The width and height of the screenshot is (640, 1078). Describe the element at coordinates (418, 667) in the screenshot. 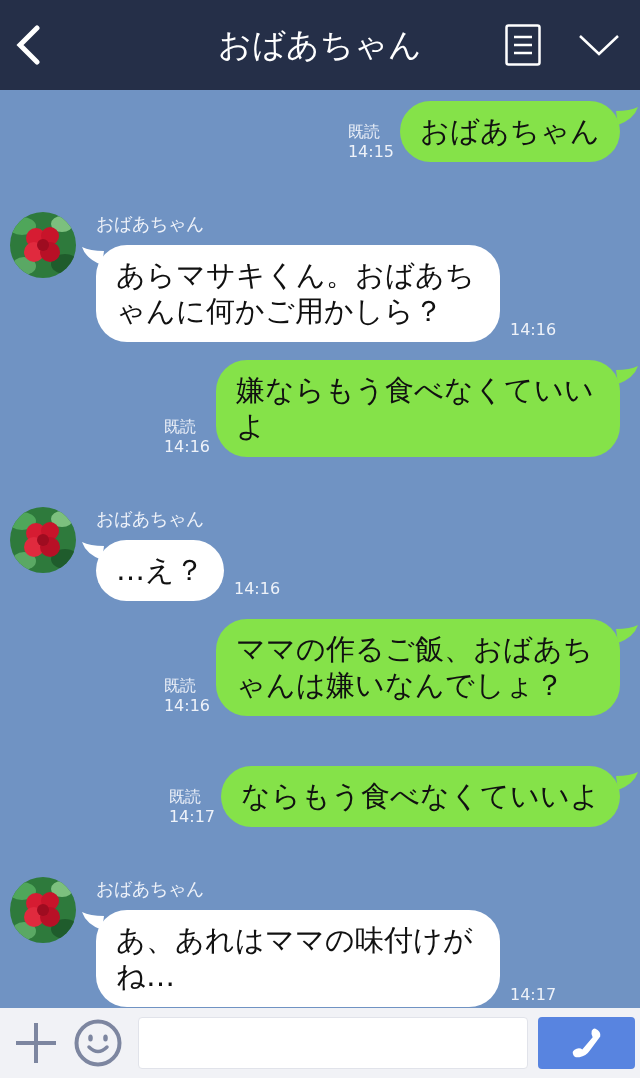

I see `message-bubble: ママの作るご飯、おばあちゃんは嫌いなんでしょ？` at that location.